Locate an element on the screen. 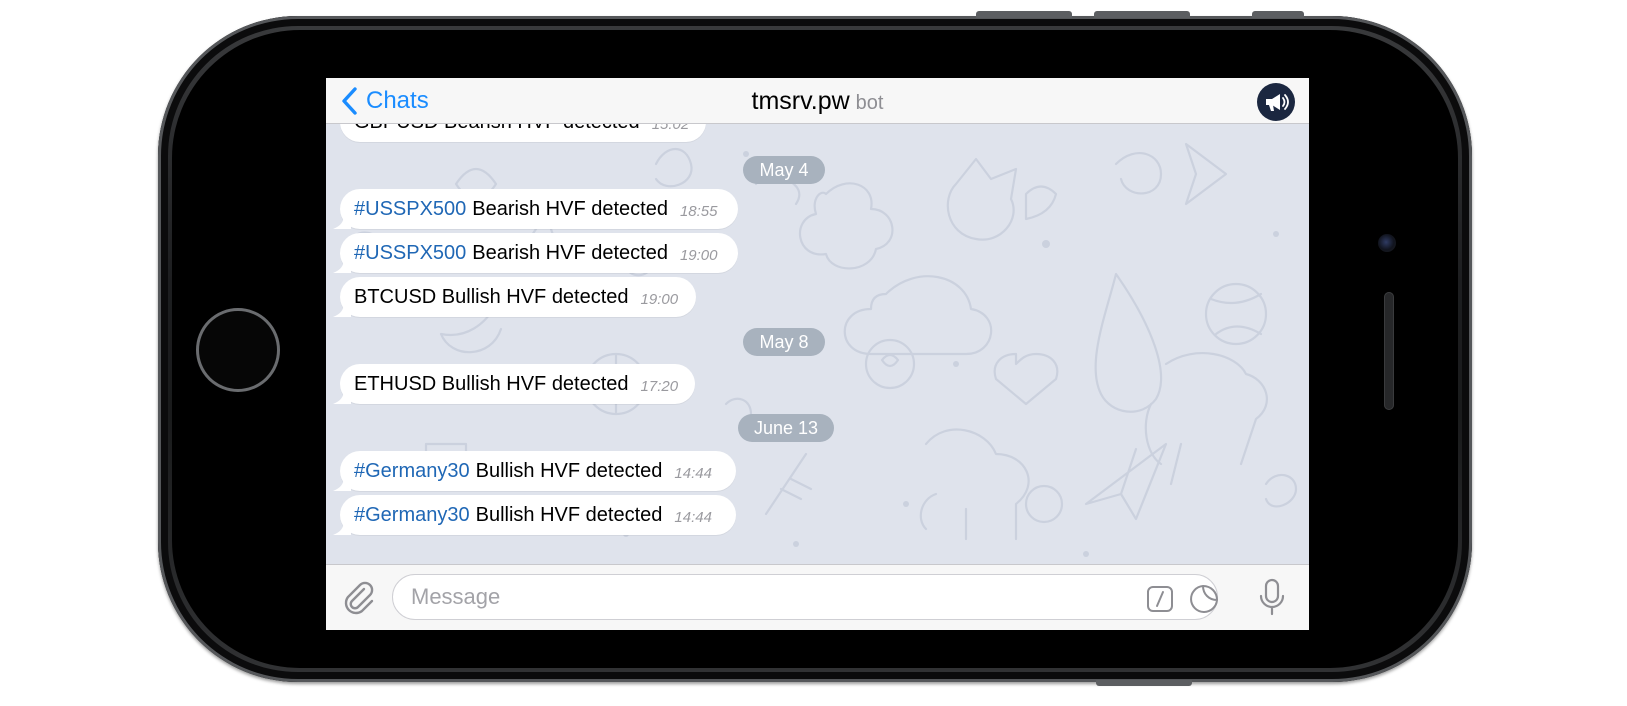  message-bubble: ETHUSD Bullish HVF detected 17:20 is located at coordinates (514, 384).